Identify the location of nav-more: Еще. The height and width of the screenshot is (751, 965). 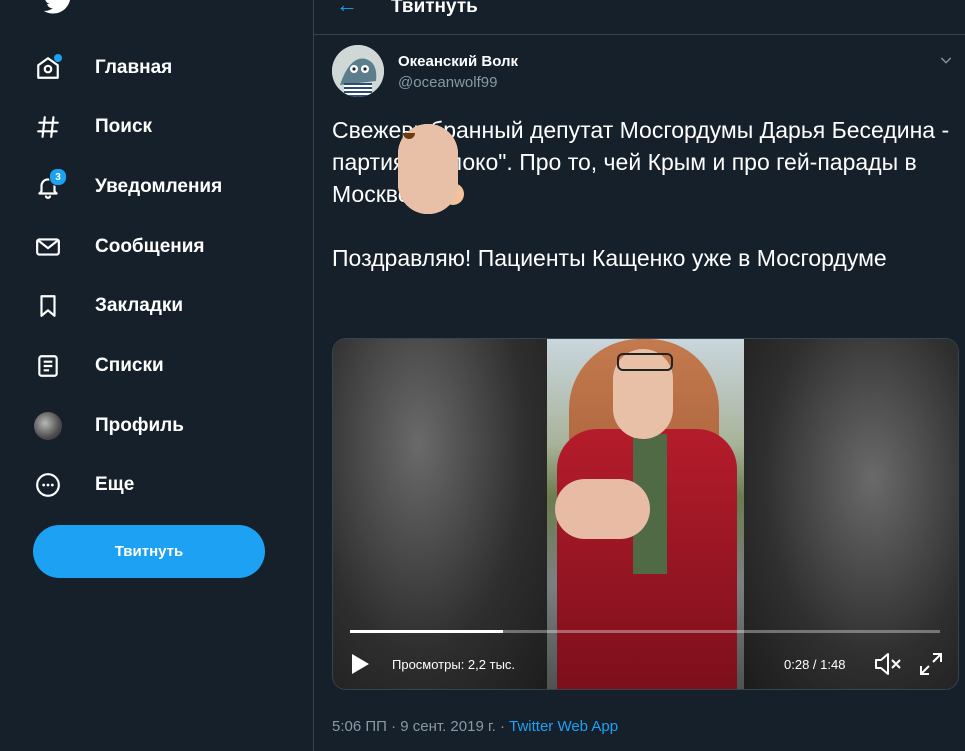
(83, 485).